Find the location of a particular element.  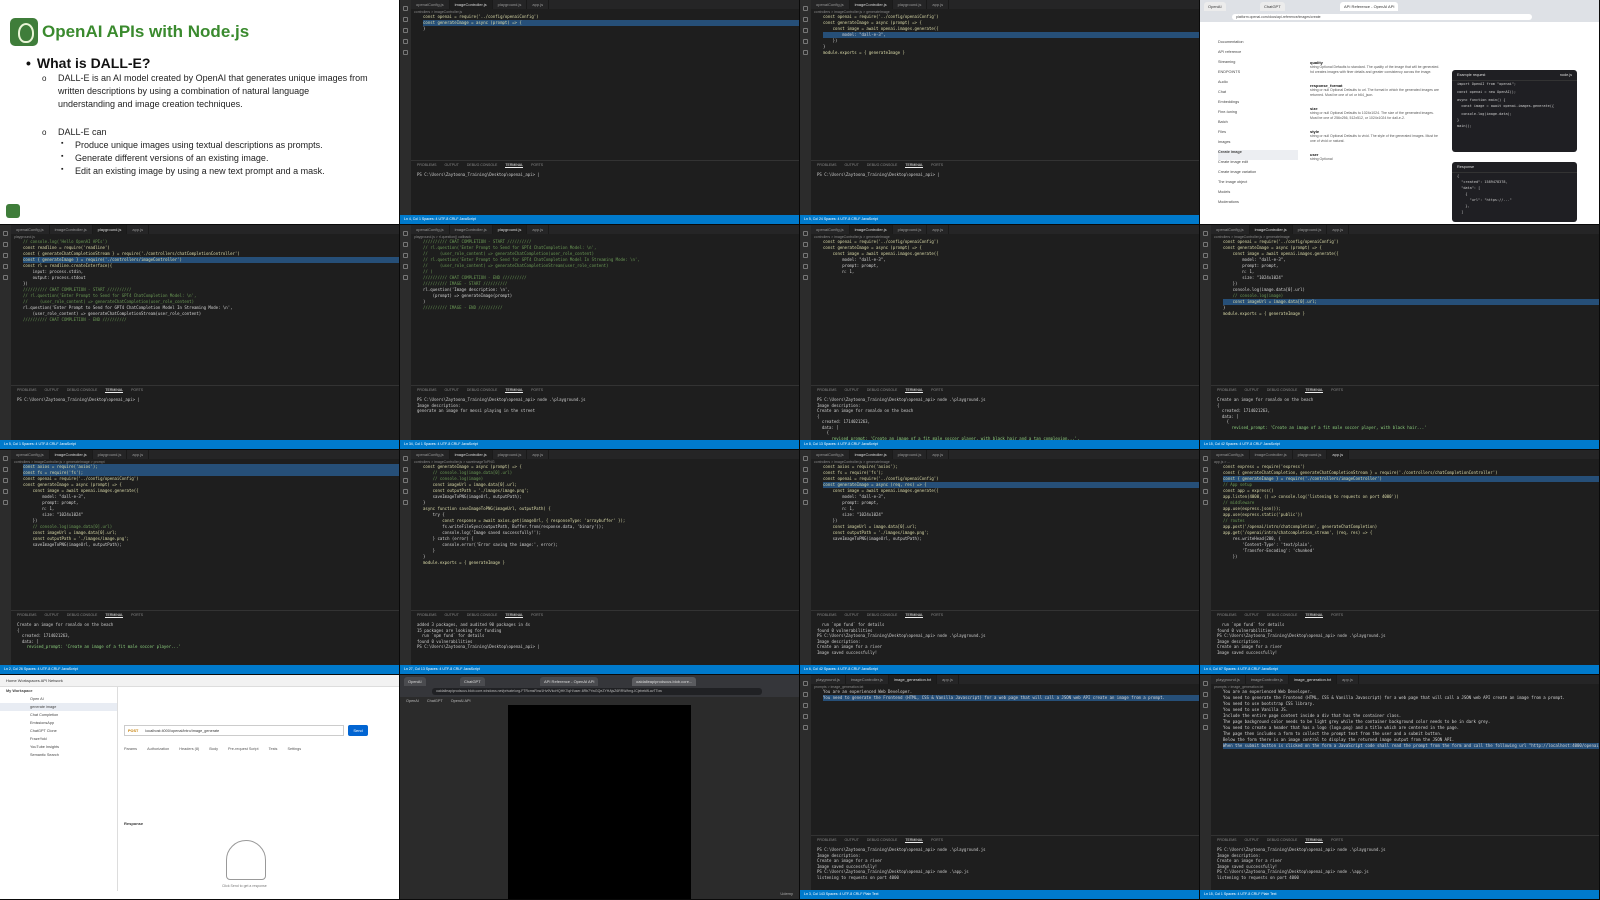

request-tab: Settings is located at coordinates (294, 749).